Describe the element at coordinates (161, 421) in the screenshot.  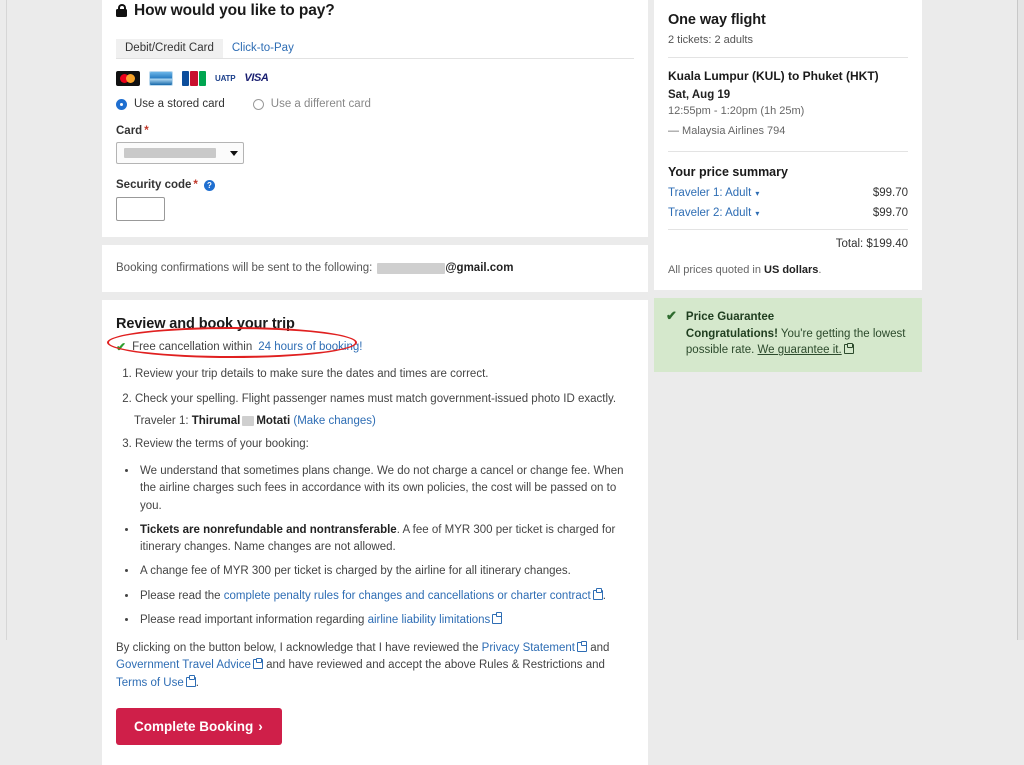
I see `traveler-prefix: Traveler 1:` at that location.